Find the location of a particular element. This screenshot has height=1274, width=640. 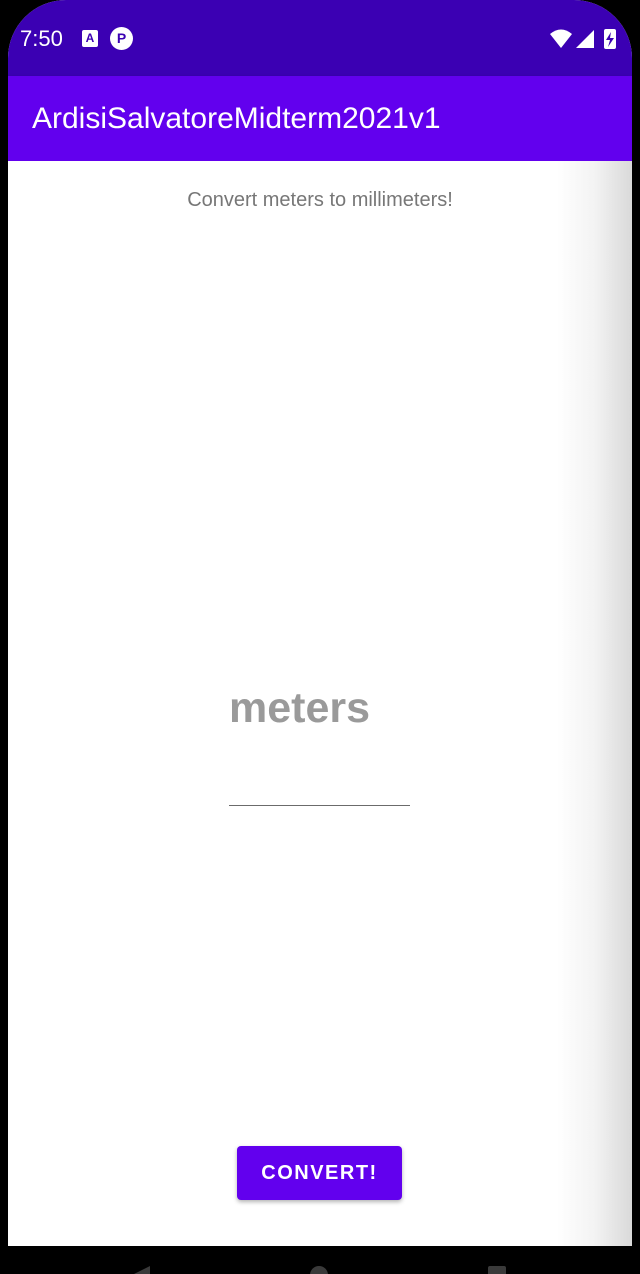

app-bar: ArdisiSalvatoreMidterm2021v1 is located at coordinates (320, 118).